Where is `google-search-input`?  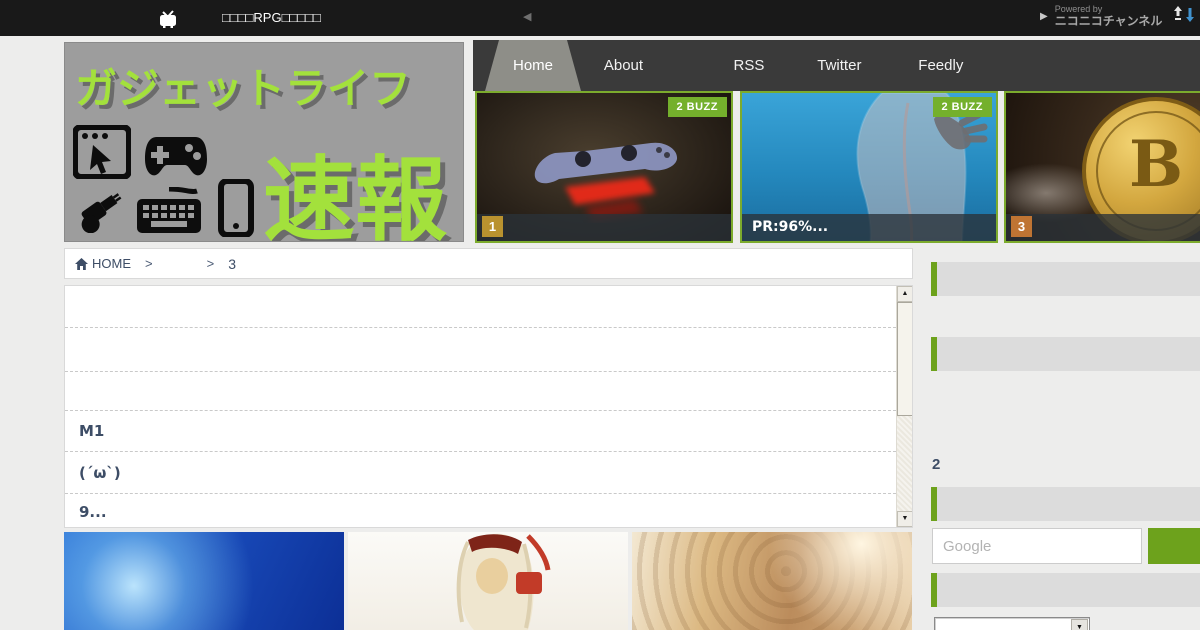
google-search-input is located at coordinates (1037, 546).